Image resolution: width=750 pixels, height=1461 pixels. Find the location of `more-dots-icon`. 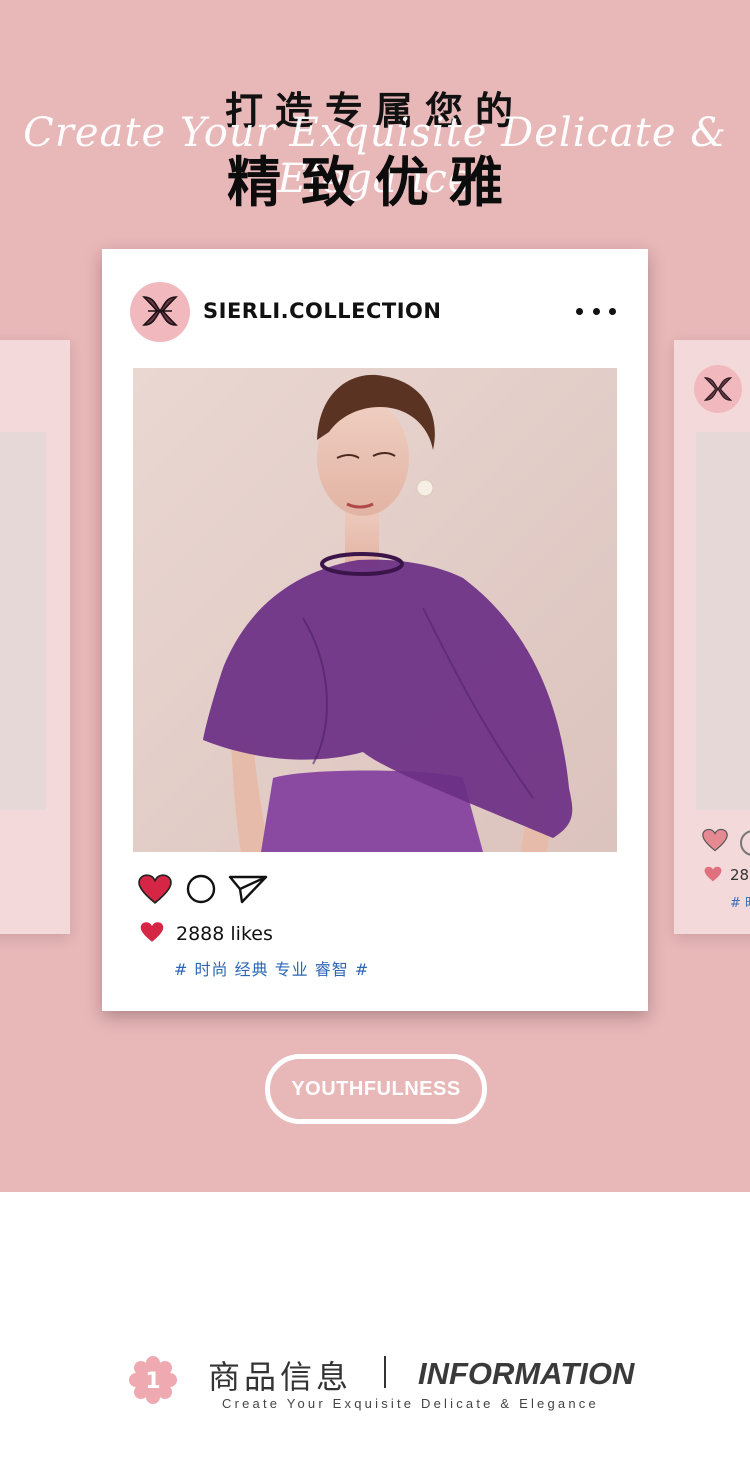

more-dots-icon is located at coordinates (596, 311).